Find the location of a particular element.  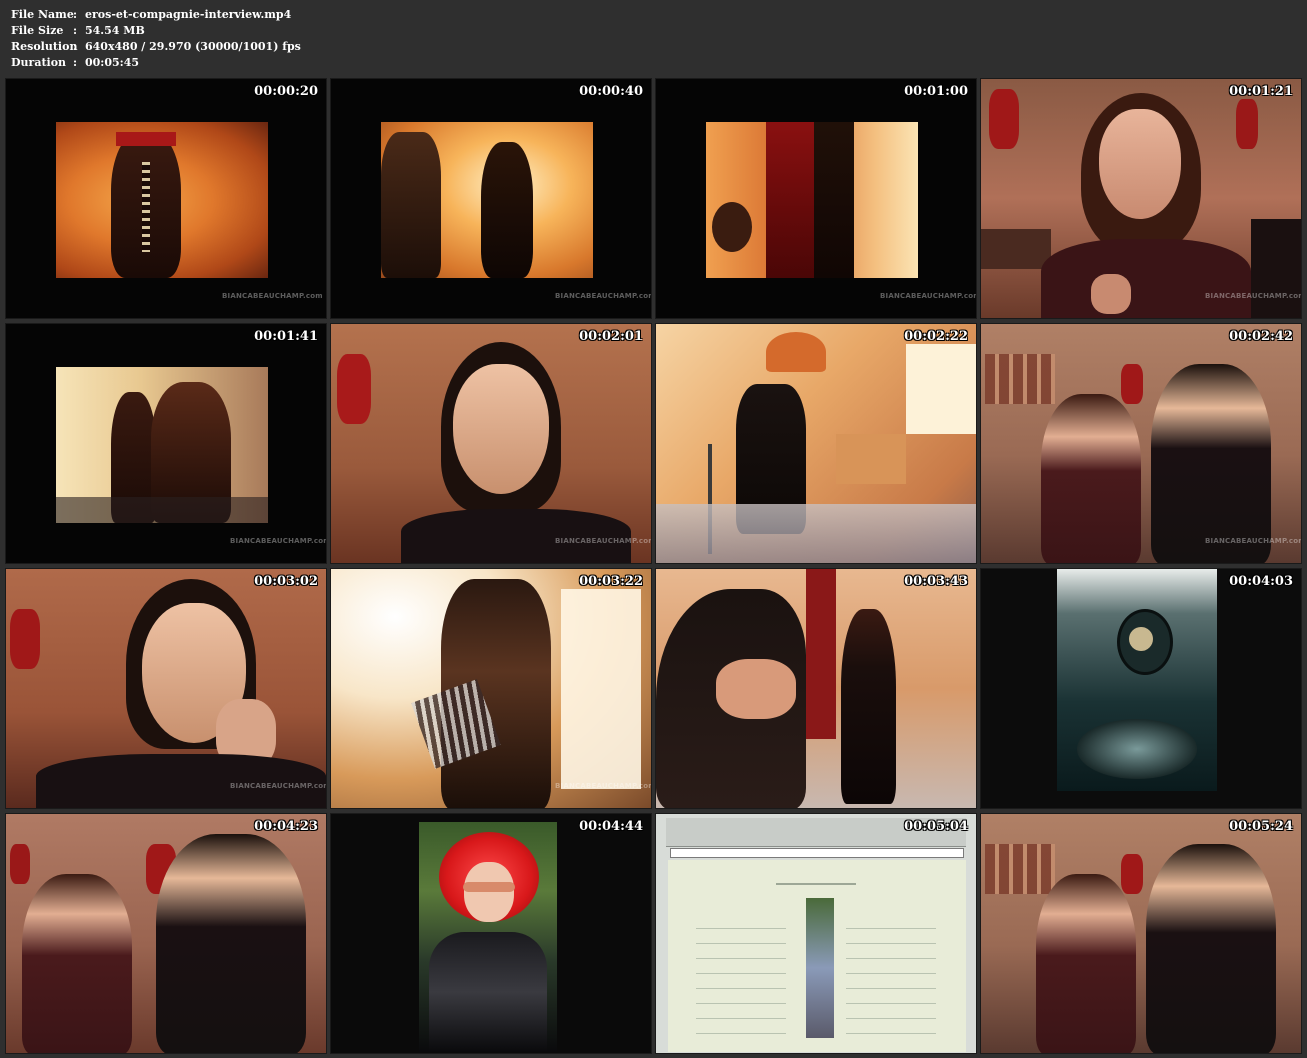

timestamp-label: 00:00:40 is located at coordinates (611, 91).